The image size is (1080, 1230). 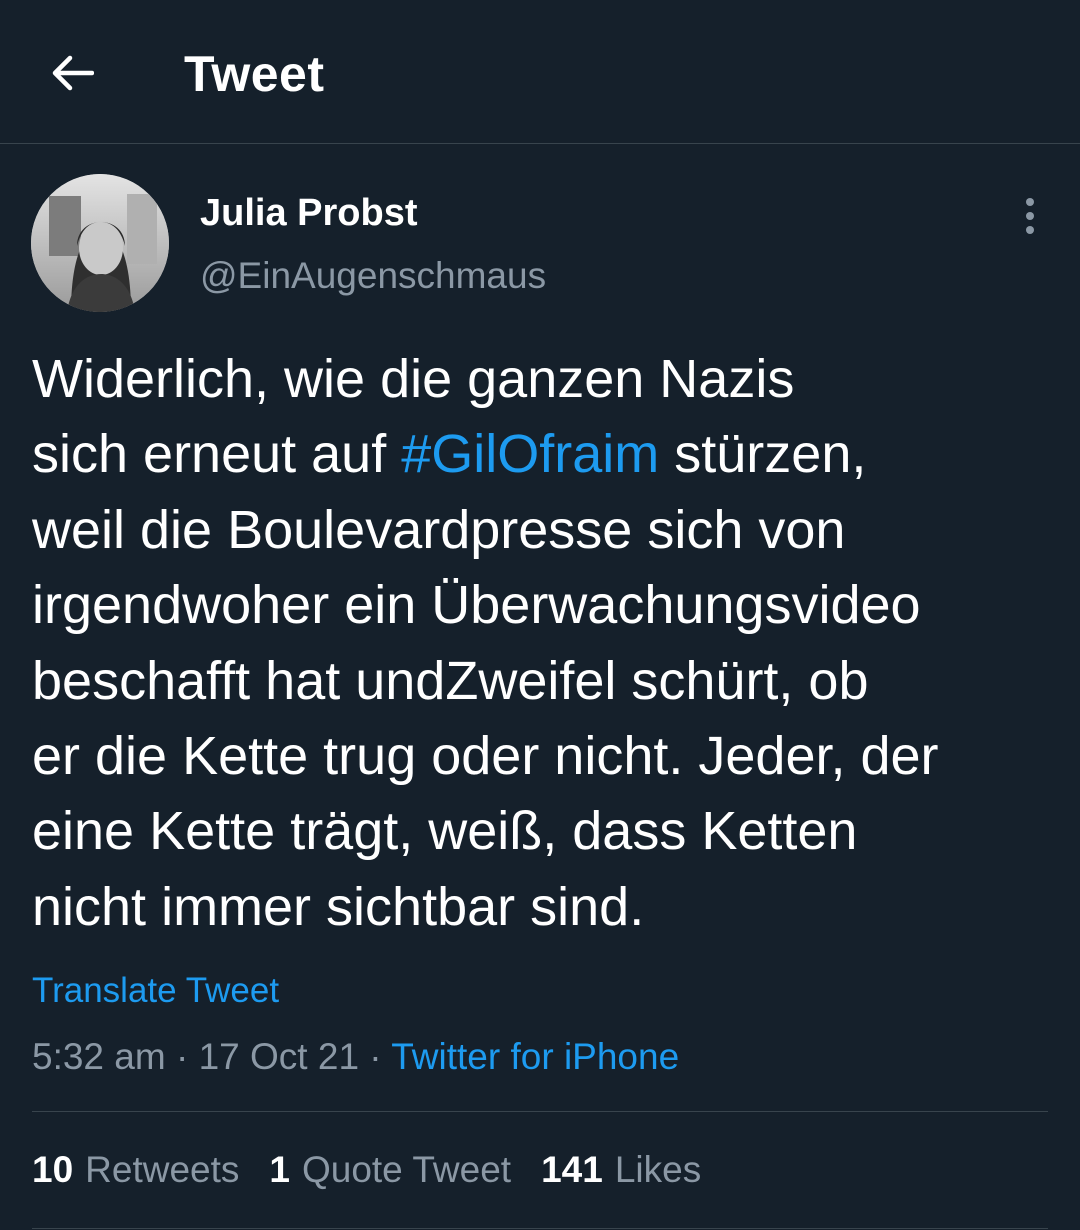 I want to click on quote-tweets-count: 1, so click(x=279, y=1169).